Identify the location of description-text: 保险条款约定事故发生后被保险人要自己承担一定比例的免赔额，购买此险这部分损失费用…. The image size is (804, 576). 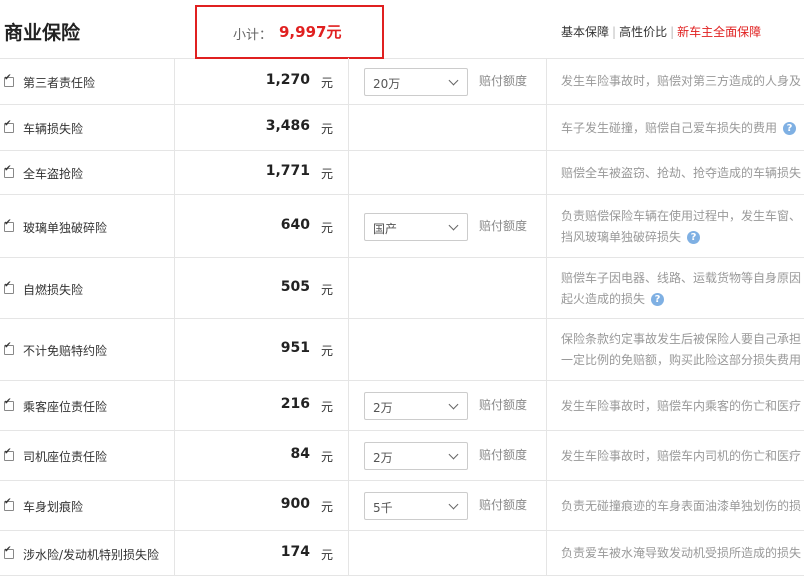
(681, 349).